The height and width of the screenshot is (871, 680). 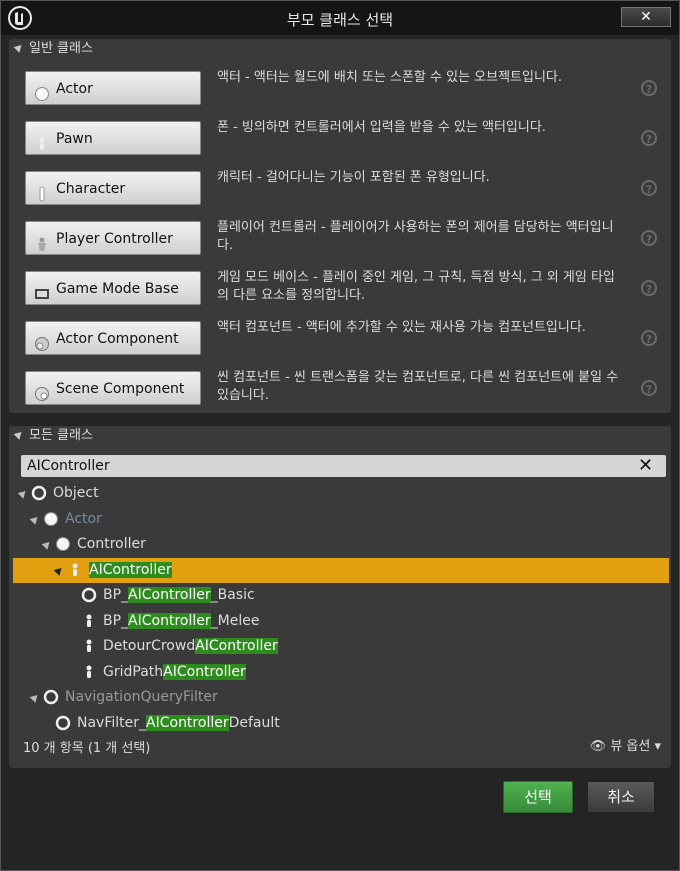 I want to click on tree-item-label: DetourCrowdAIController, so click(x=190, y=646).